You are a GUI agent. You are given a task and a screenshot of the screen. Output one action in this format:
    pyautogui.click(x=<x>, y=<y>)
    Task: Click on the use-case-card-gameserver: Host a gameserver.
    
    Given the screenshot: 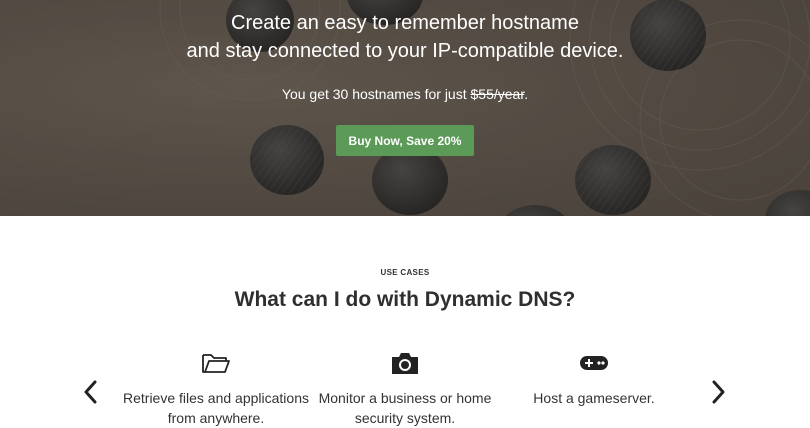 What is the action you would take?
    pyautogui.click(x=594, y=378)
    